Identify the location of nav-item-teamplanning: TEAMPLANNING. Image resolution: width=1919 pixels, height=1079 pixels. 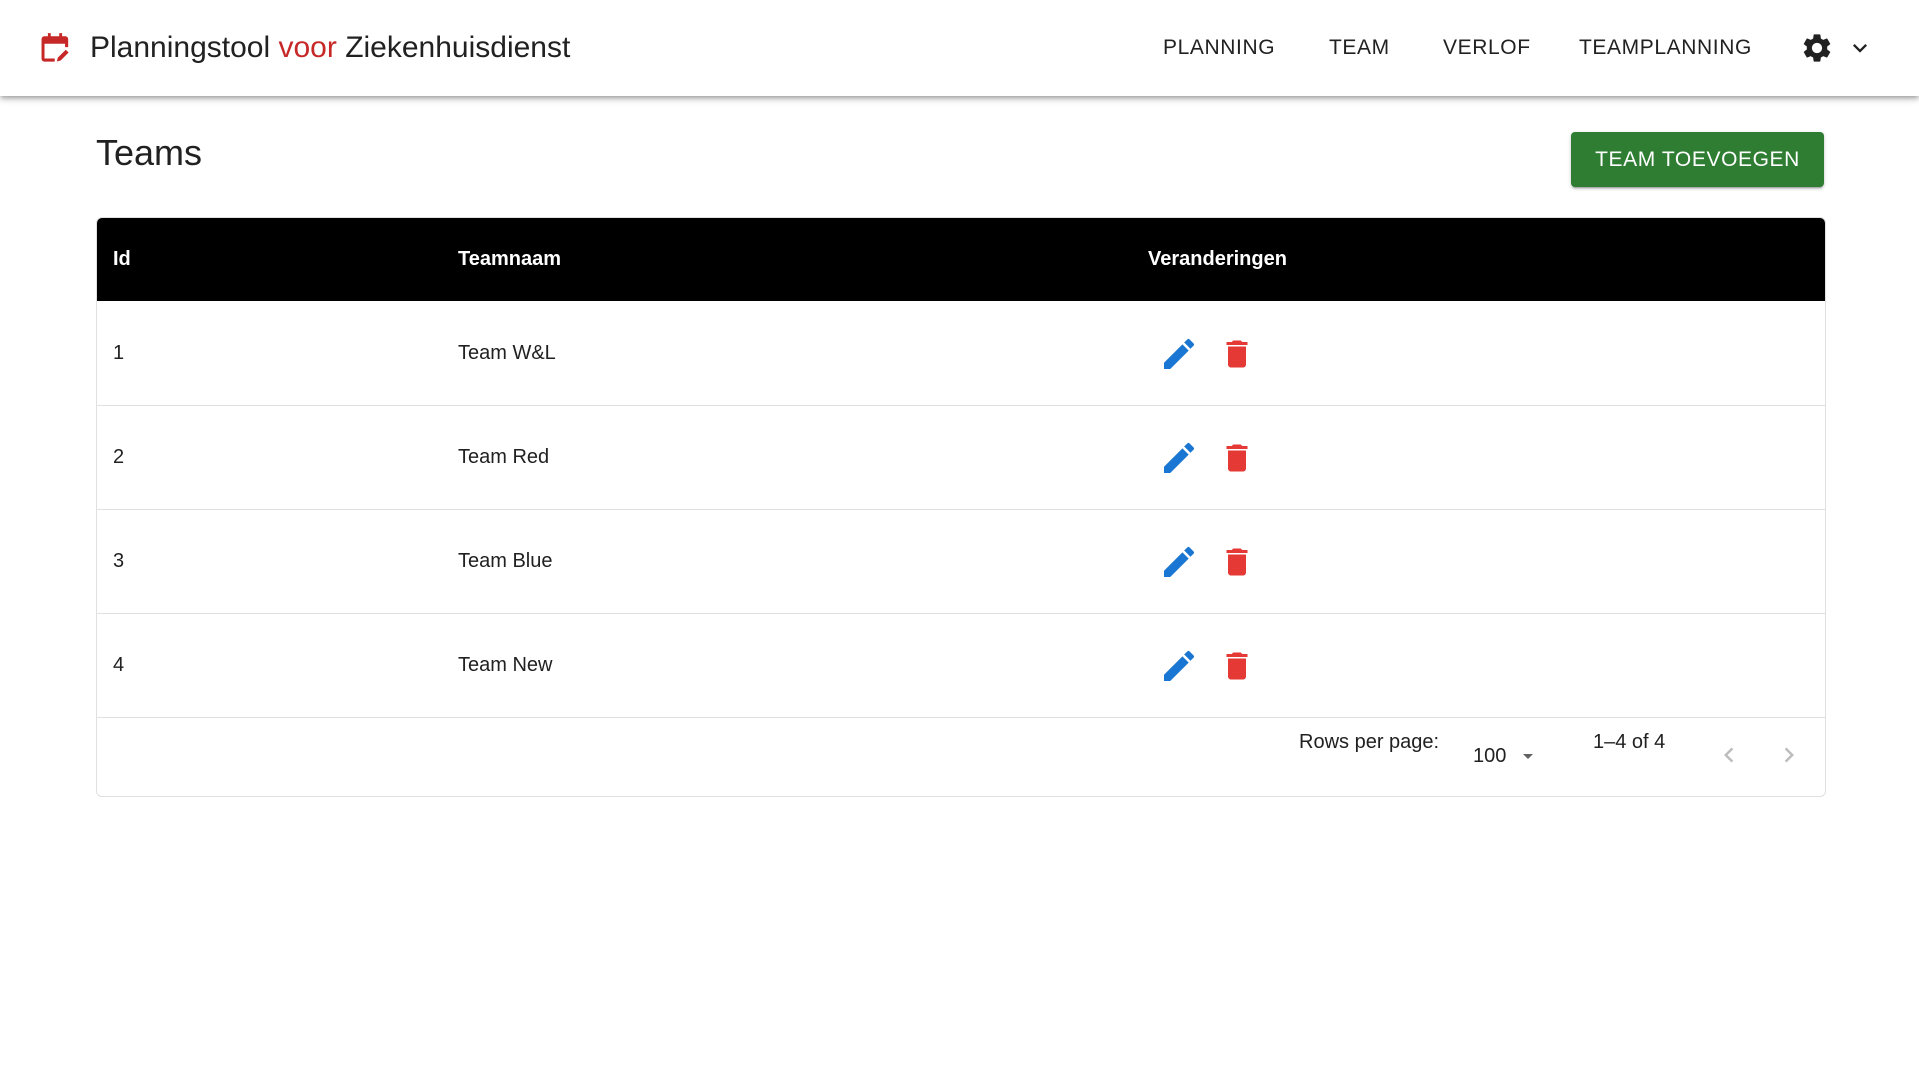
(1665, 48).